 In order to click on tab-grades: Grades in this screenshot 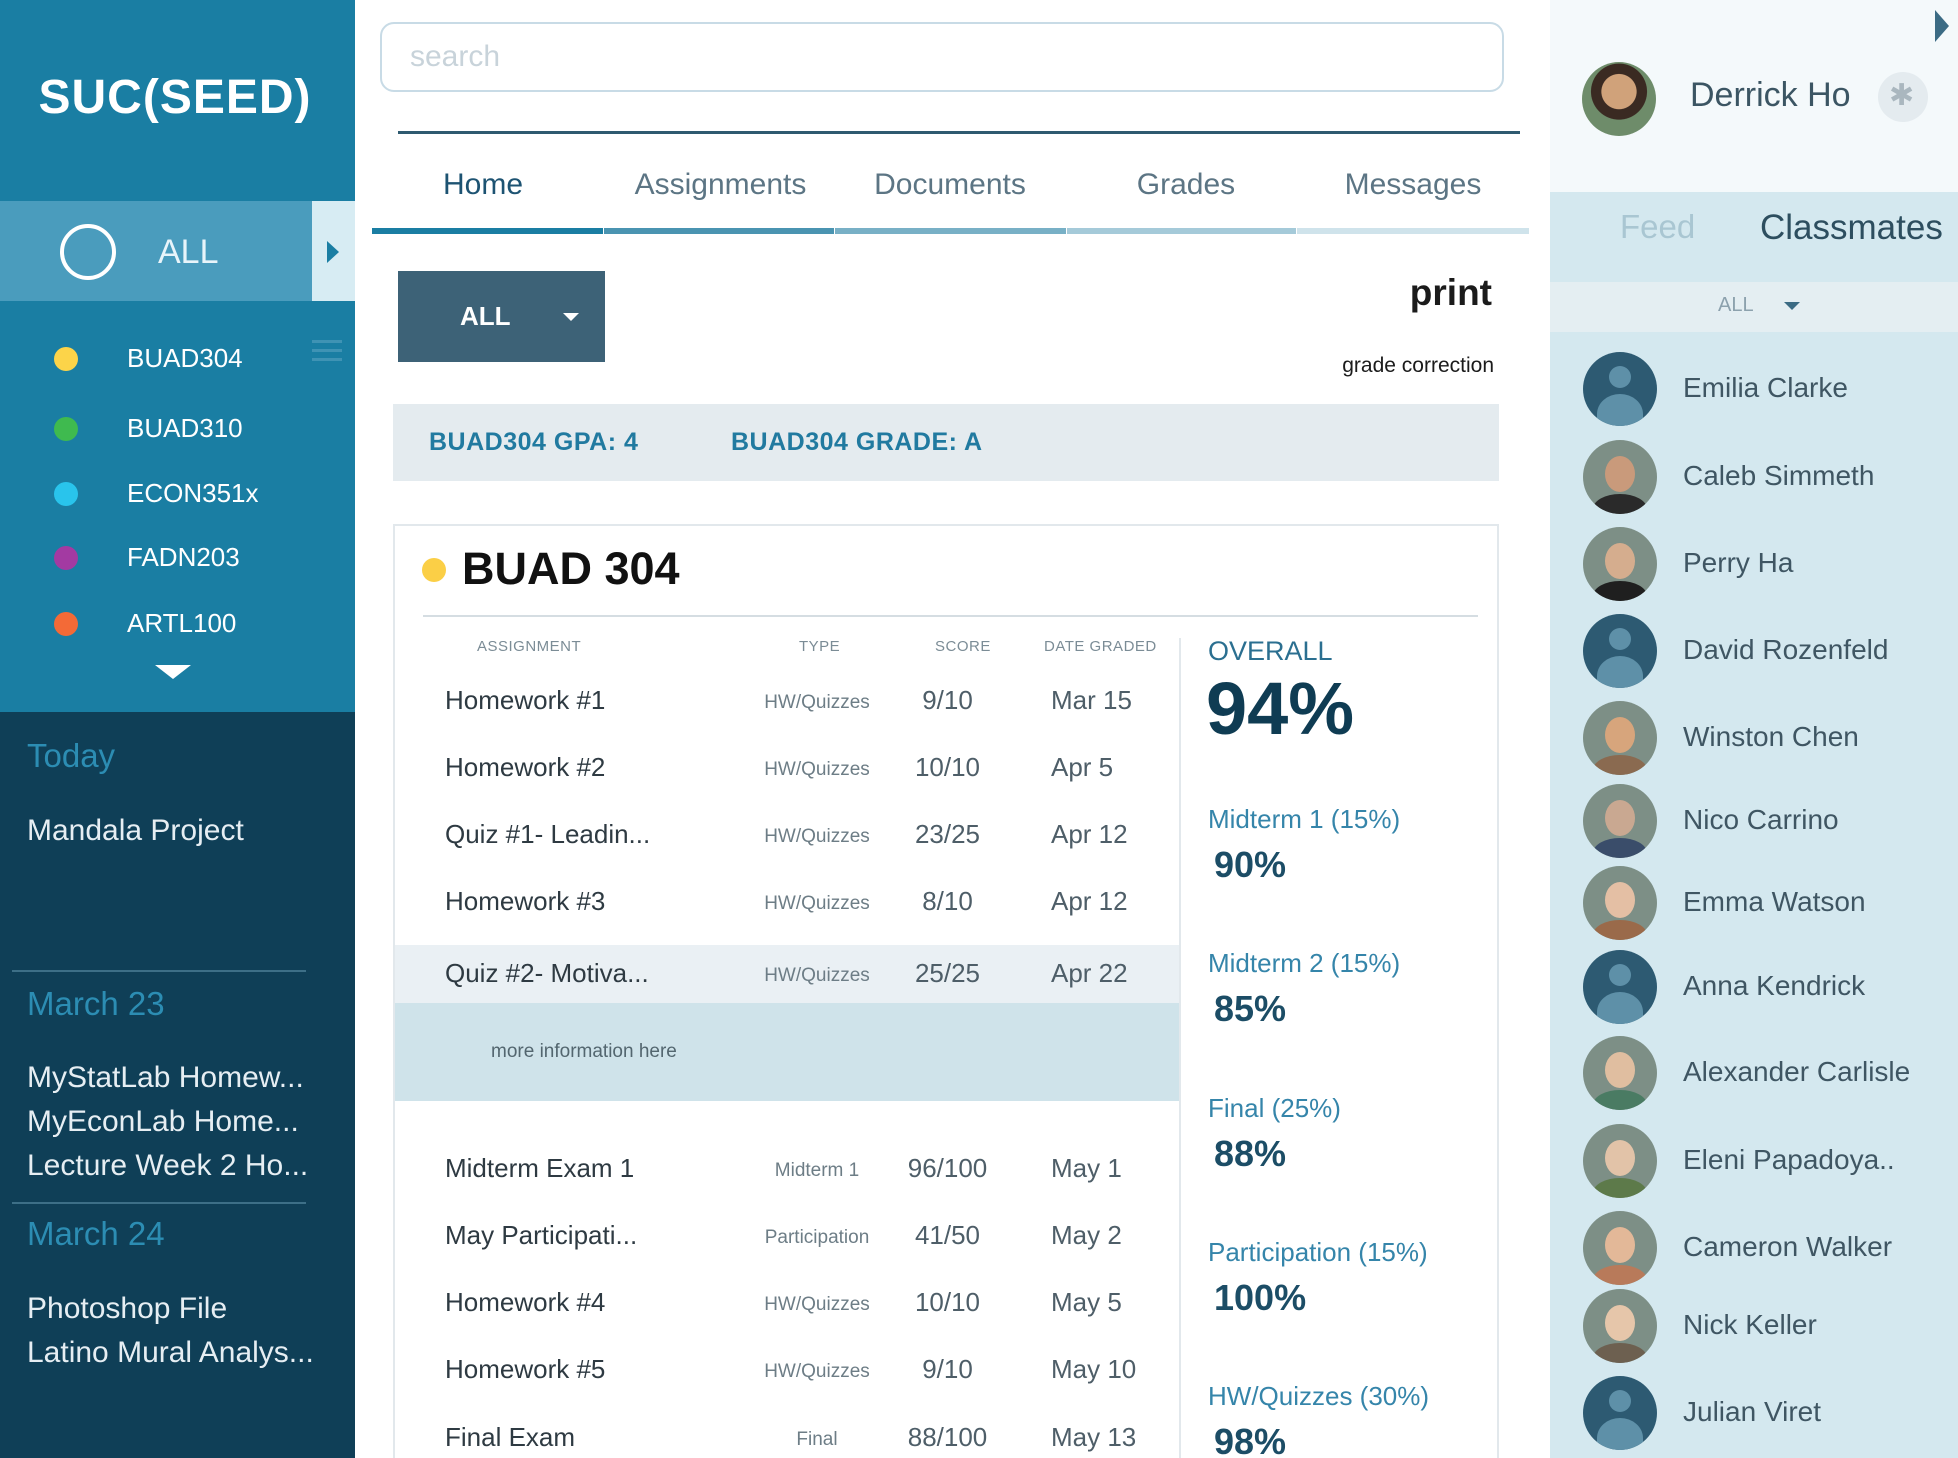, I will do `click(1186, 185)`.